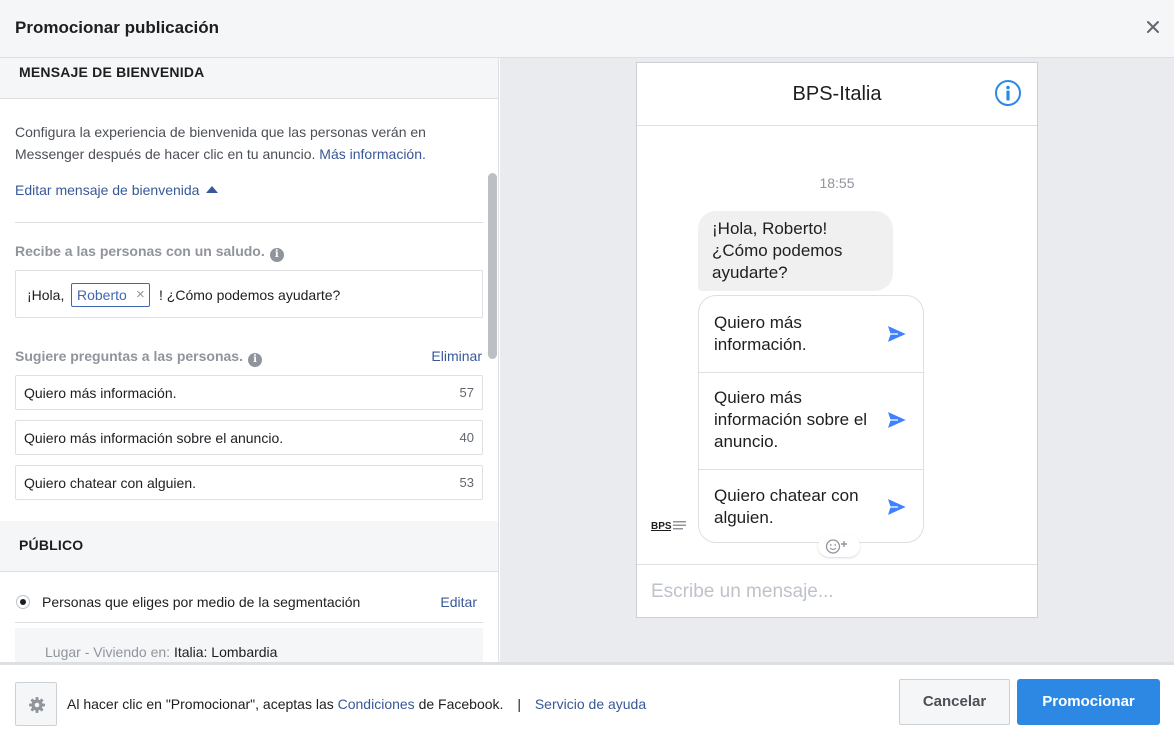 The image size is (1174, 739). Describe the element at coordinates (795, 251) in the screenshot. I see `greeting-bubble: ¡Hola, Roberto! ¿Cómo podemos ayudarte?` at that location.